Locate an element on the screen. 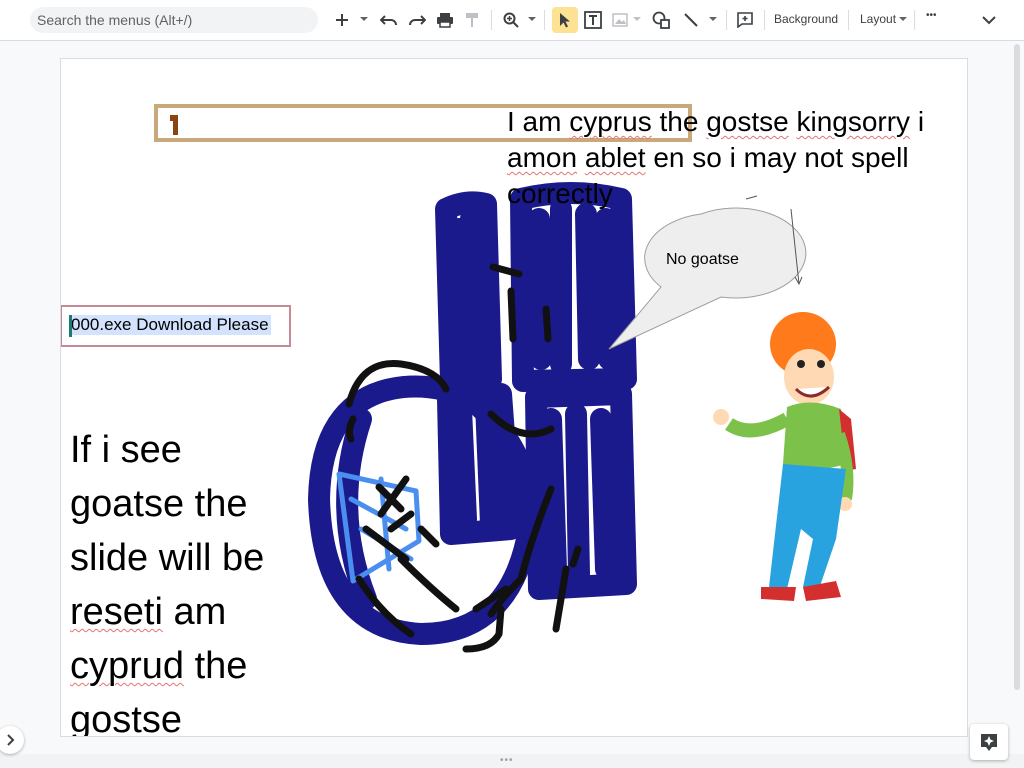 The width and height of the screenshot is (1024, 768). vertical-scrollbar is located at coordinates (1017, 367).